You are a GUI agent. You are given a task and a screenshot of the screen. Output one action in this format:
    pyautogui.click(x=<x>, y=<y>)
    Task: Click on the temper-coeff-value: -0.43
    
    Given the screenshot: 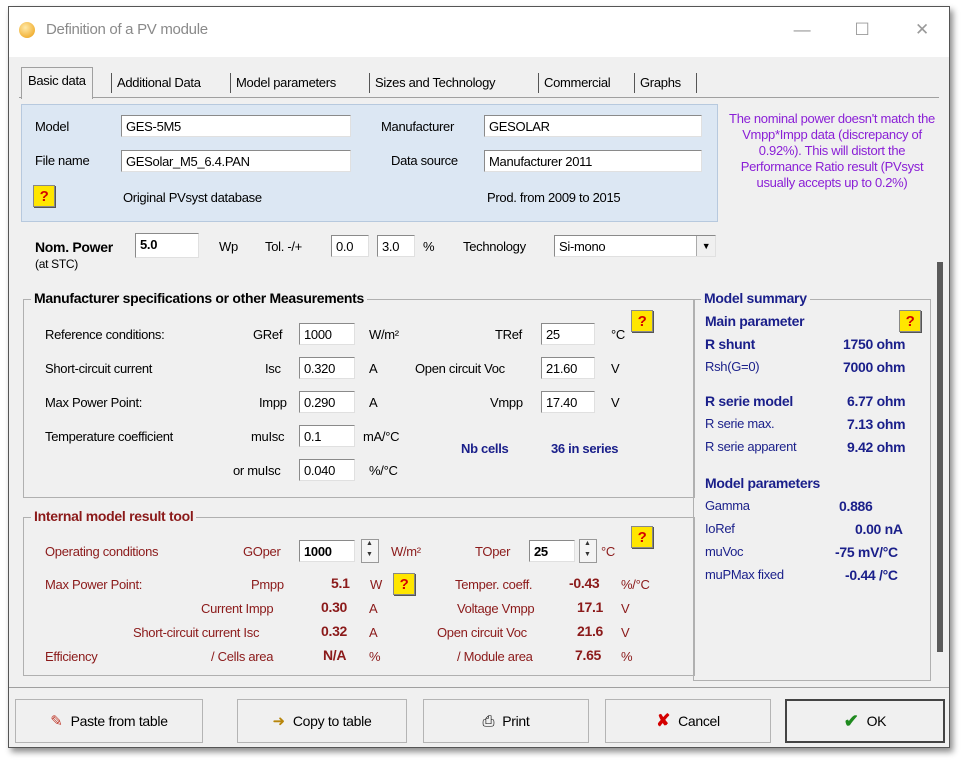 What is the action you would take?
    pyautogui.click(x=584, y=583)
    